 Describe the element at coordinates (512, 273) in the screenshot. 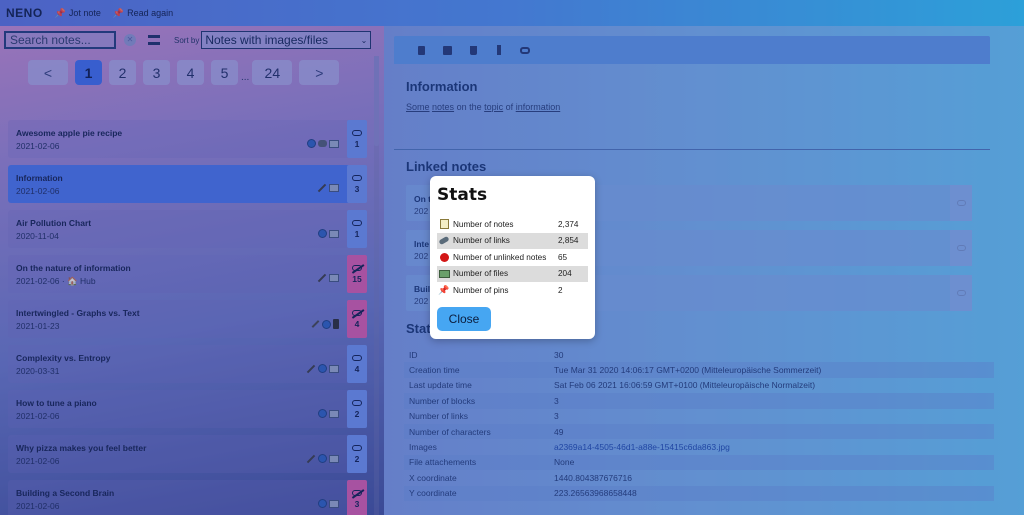

I see `stats-dialog-row: Number of files 204` at that location.